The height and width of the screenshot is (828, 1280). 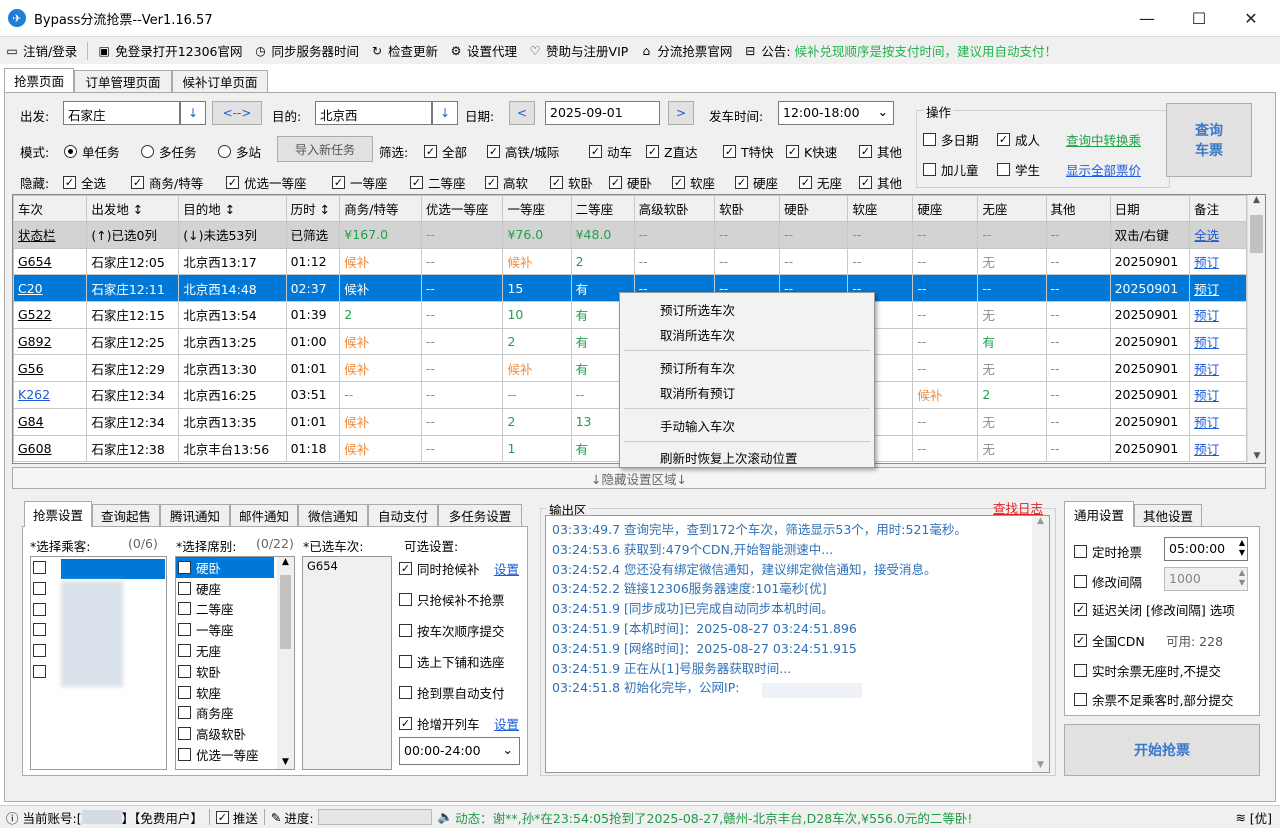 What do you see at coordinates (452, 599) in the screenshot?
I see `option-checkbox-1: 只抢候补不抢票` at bounding box center [452, 599].